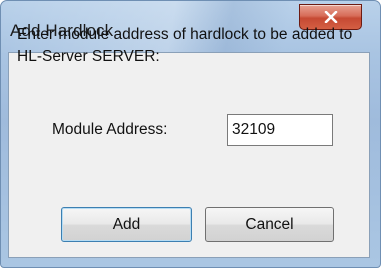 The height and width of the screenshot is (268, 381). Describe the element at coordinates (269, 224) in the screenshot. I see `cancel-button: Cancel` at that location.